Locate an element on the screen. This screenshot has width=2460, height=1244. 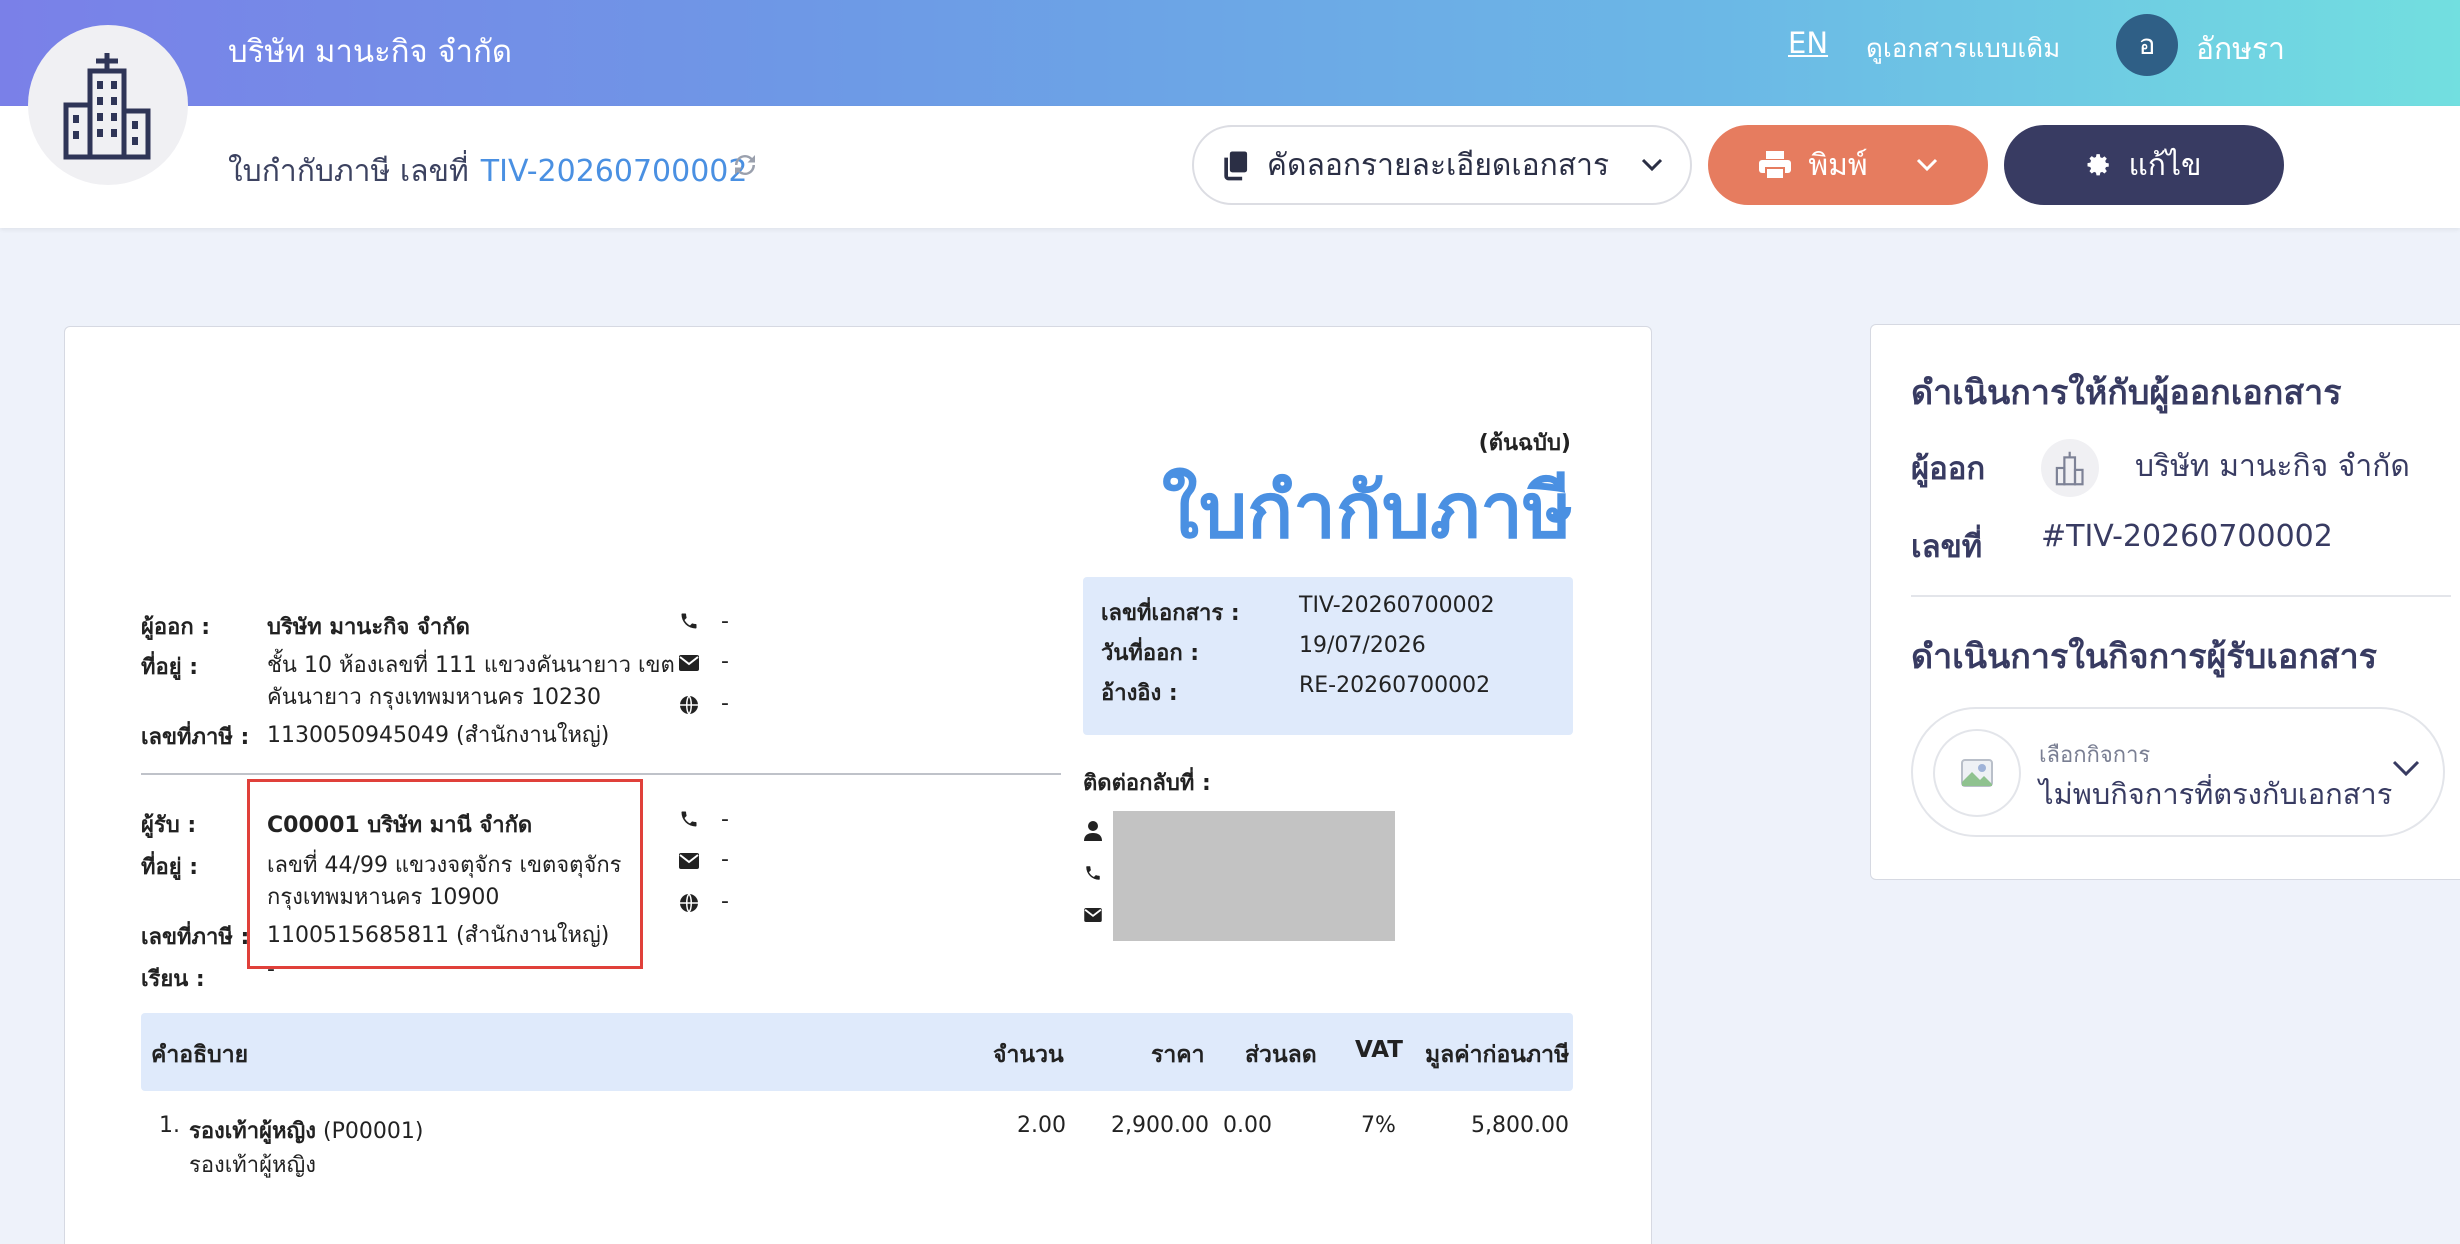
company-logo is located at coordinates (108, 105).